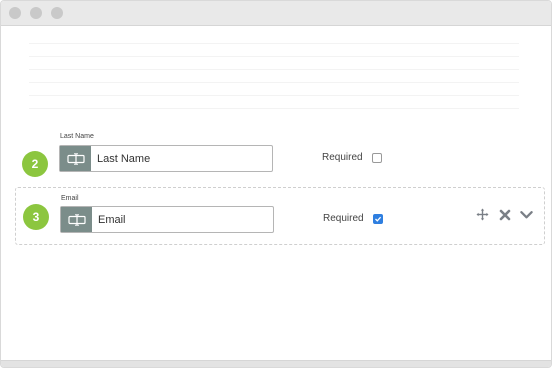  What do you see at coordinates (482, 214) in the screenshot?
I see `move-icon` at bounding box center [482, 214].